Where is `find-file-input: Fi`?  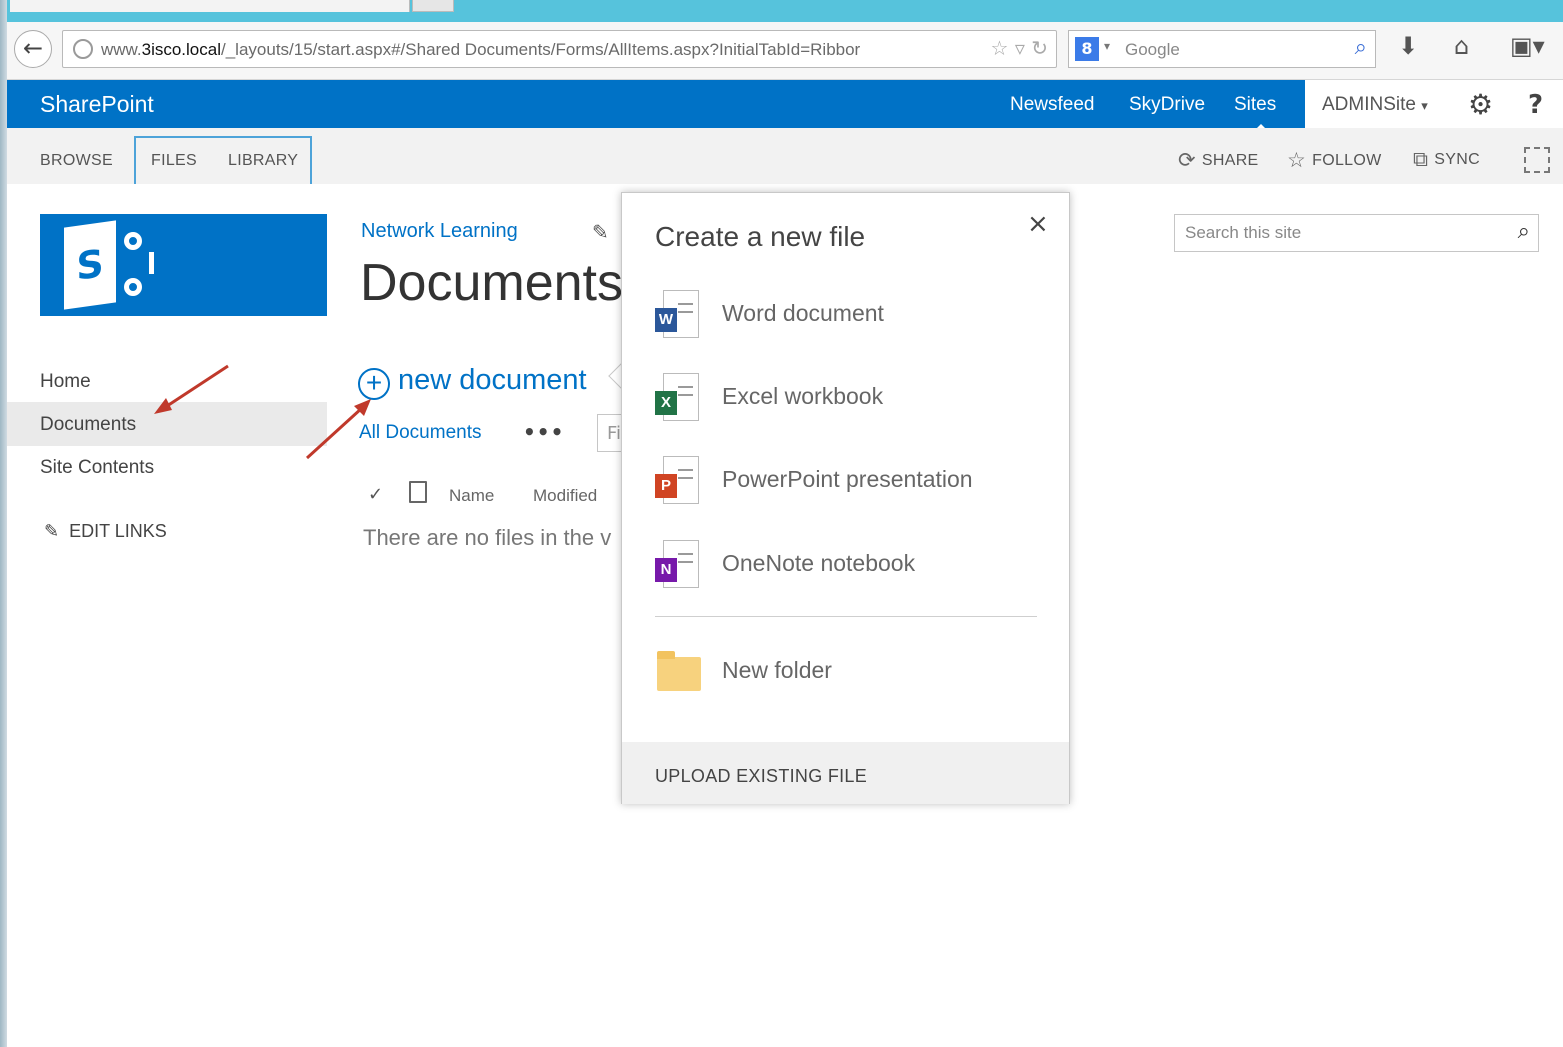
find-file-input: Fi is located at coordinates (610, 433).